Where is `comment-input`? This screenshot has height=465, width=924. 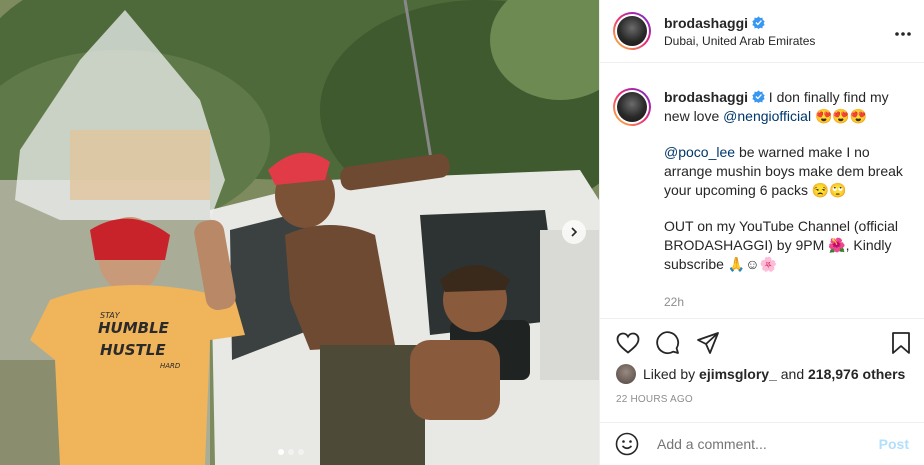 comment-input is located at coordinates (767, 444).